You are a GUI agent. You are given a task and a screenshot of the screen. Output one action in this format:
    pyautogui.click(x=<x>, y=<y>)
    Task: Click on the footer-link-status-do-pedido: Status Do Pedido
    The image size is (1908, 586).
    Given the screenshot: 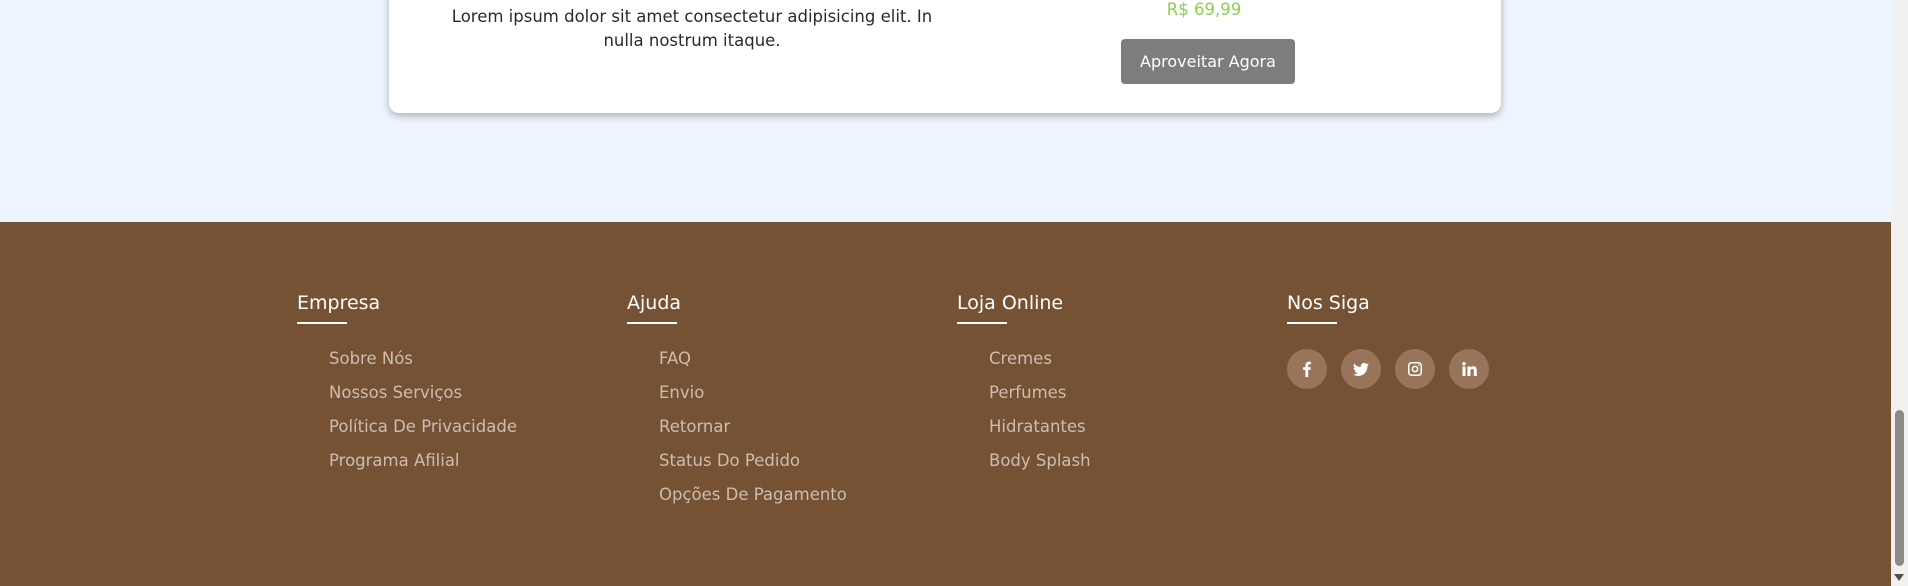 What is the action you would take?
    pyautogui.click(x=753, y=461)
    